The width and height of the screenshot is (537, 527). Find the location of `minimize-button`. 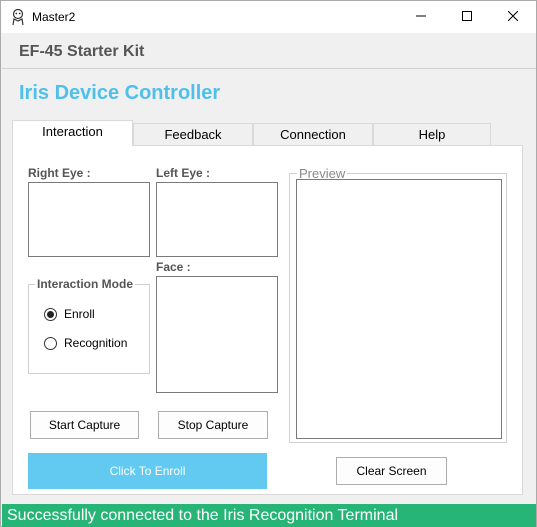

minimize-button is located at coordinates (421, 17).